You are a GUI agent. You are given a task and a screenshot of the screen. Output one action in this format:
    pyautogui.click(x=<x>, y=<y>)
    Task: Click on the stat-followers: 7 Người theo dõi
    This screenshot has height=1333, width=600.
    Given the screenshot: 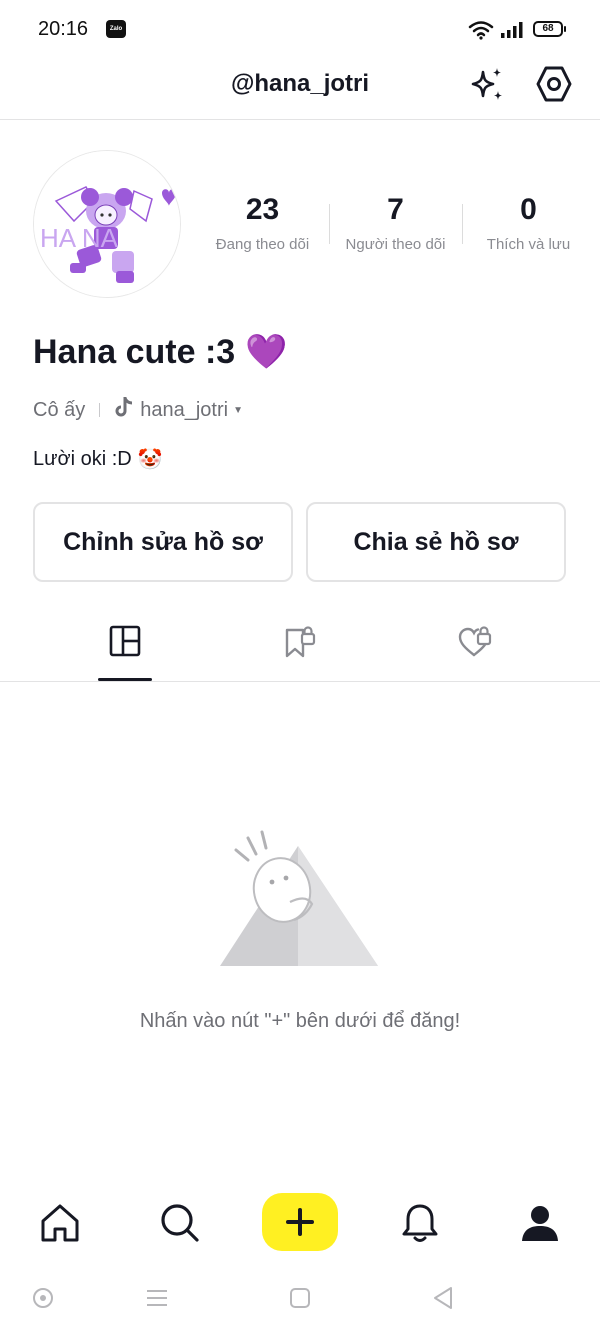 What is the action you would take?
    pyautogui.click(x=395, y=230)
    